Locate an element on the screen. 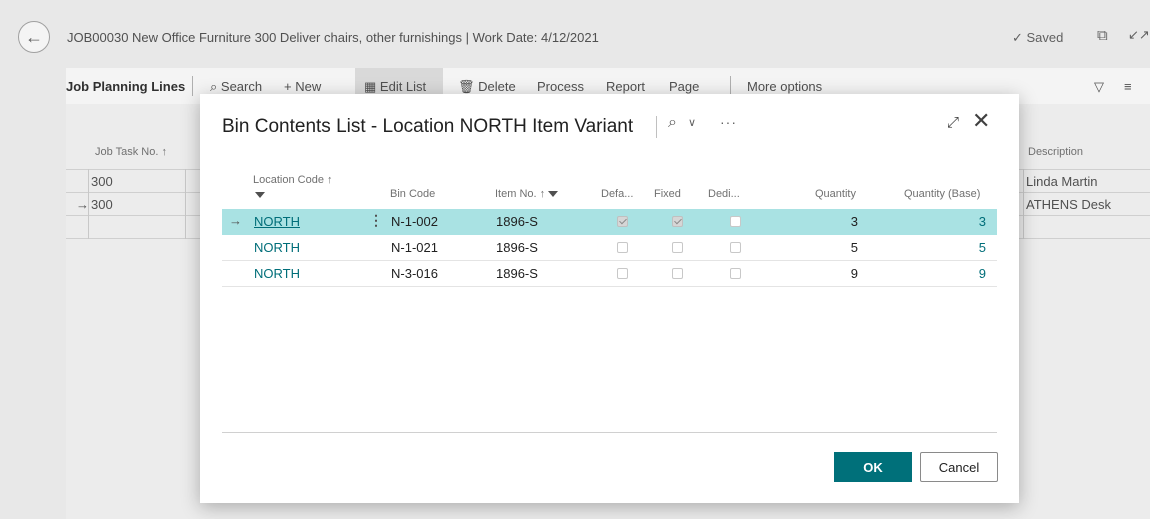 The height and width of the screenshot is (519, 1150). expand-icon: ⤢ is located at coordinates (953, 122).